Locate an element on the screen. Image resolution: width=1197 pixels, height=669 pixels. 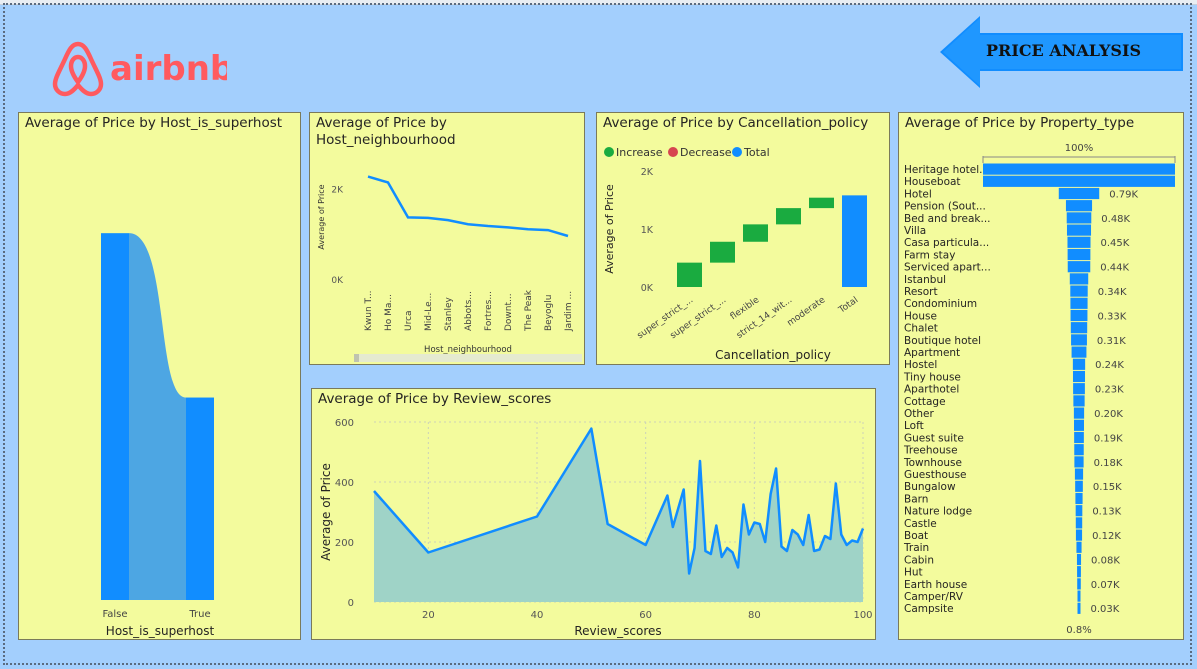
category-label: Nature lodge is located at coordinates (938, 512).